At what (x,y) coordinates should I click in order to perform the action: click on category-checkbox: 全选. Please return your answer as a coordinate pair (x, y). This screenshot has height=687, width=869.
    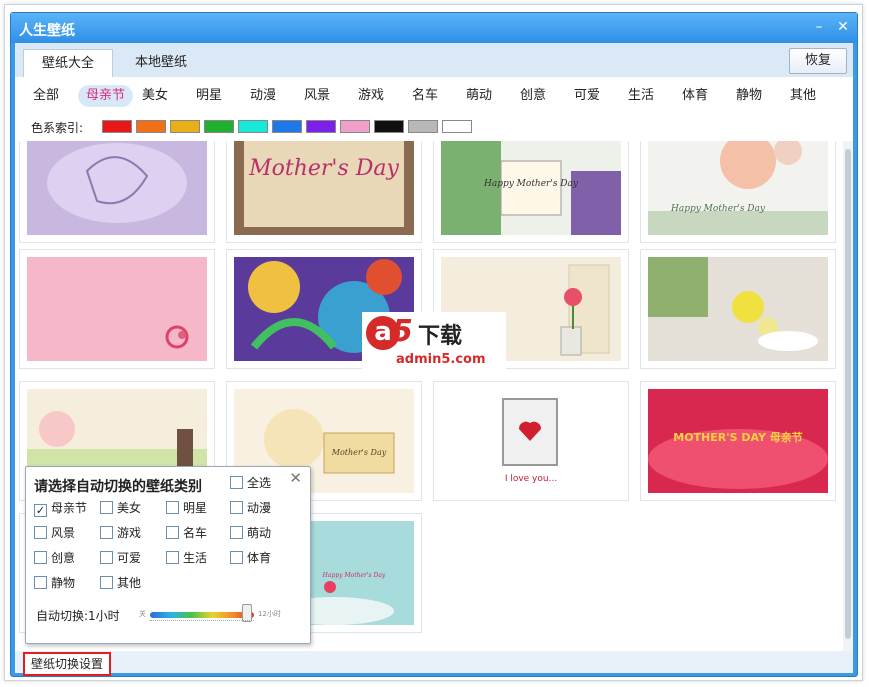
    Looking at the image, I should click on (250, 483).